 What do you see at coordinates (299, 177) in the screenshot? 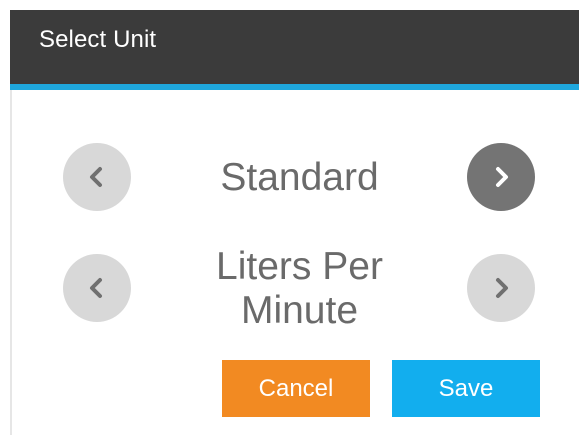
I see `selected-value-standard: Standard` at bounding box center [299, 177].